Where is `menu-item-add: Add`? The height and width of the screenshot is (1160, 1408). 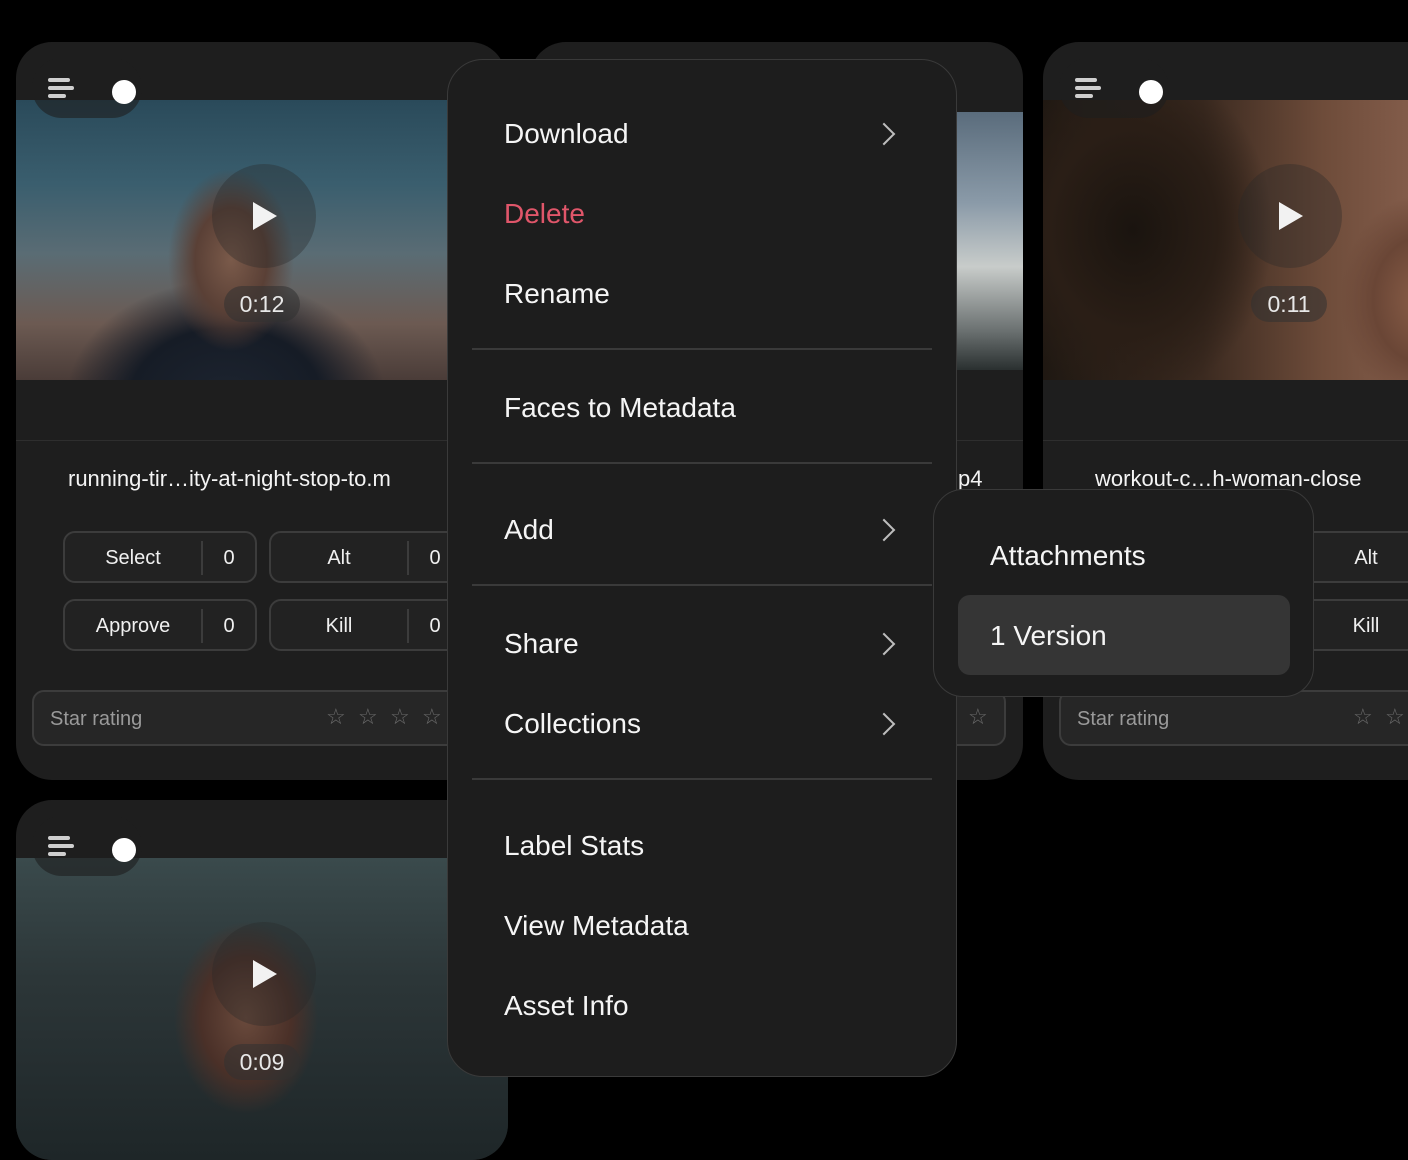 menu-item-add: Add is located at coordinates (529, 530).